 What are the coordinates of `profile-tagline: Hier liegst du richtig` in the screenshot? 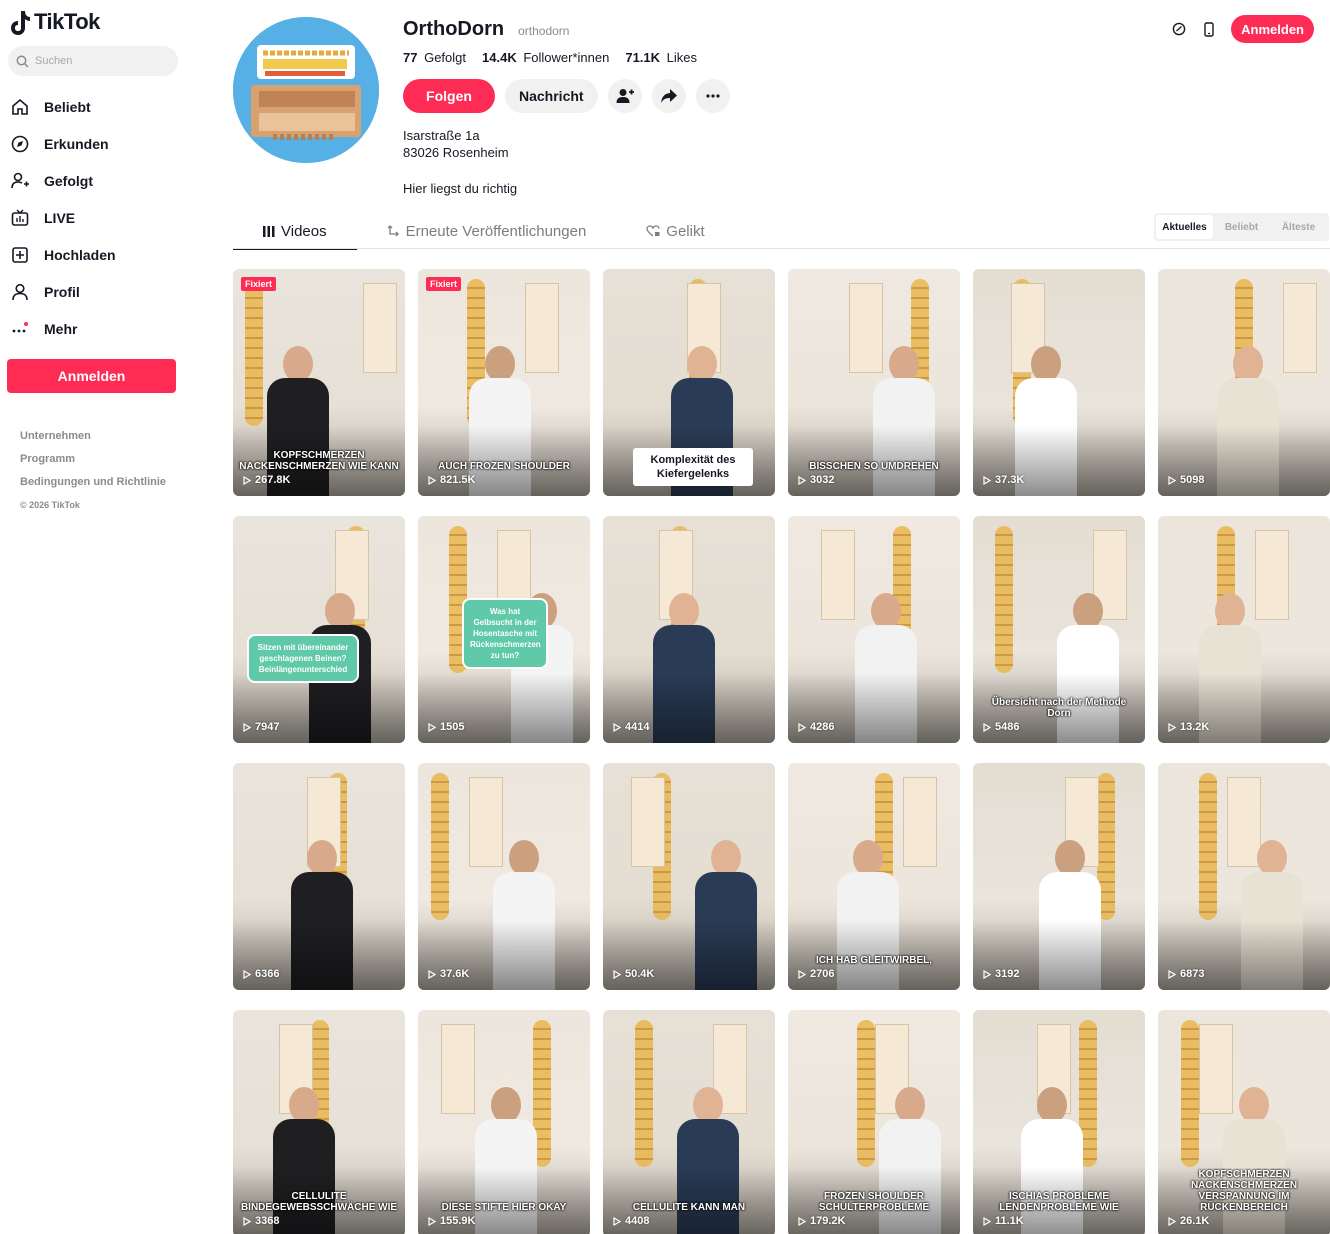 It's located at (460, 188).